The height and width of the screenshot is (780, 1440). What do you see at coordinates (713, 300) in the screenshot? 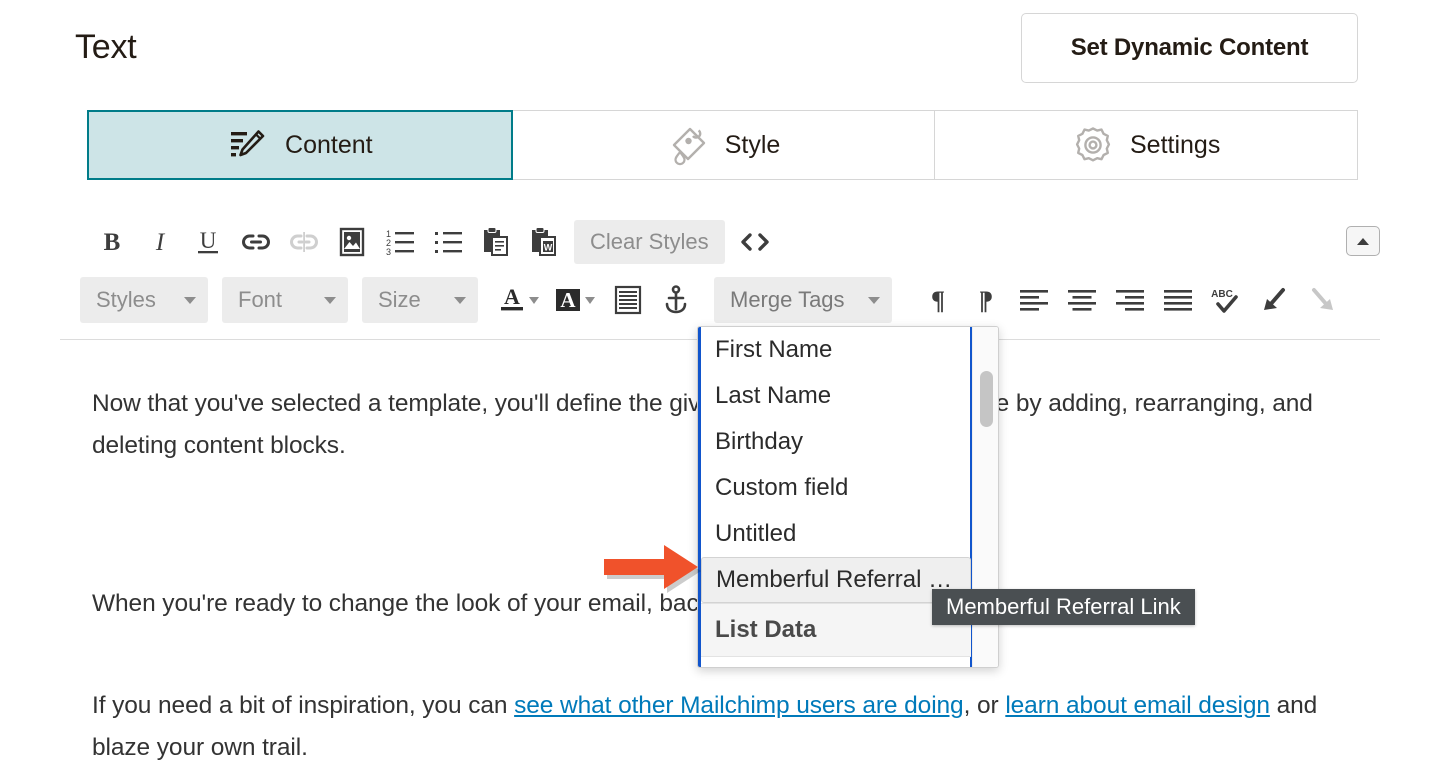
I see `toolbar-row-secondary: Styles Font Size A A Merge Tags ¶ ¶ ABC` at bounding box center [713, 300].